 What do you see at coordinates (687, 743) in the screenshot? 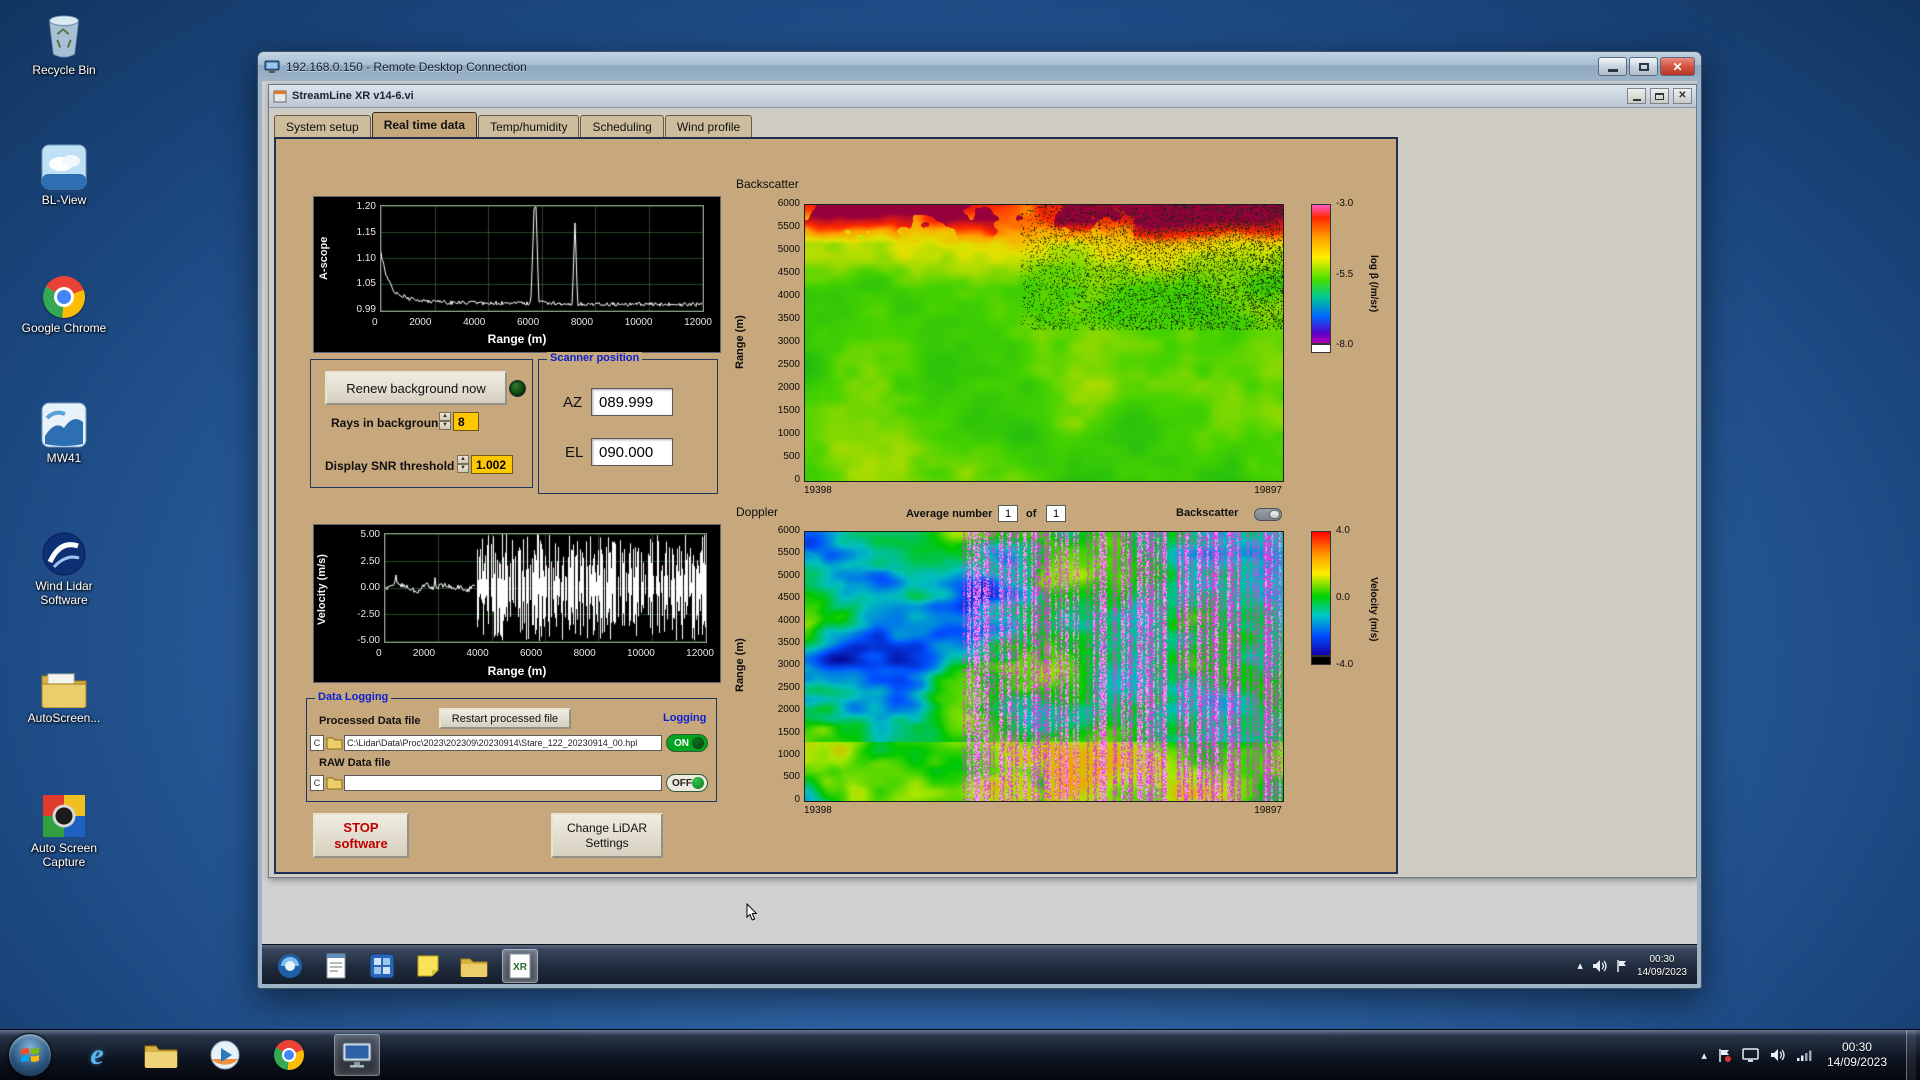
I see `processed-logging-toggle: ON` at bounding box center [687, 743].